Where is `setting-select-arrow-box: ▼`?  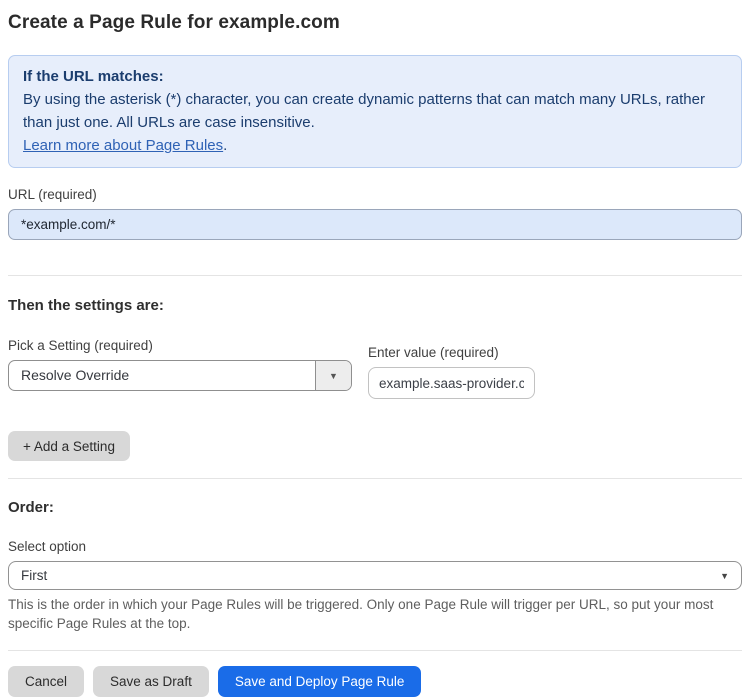
setting-select-arrow-box: ▼ is located at coordinates (333, 375).